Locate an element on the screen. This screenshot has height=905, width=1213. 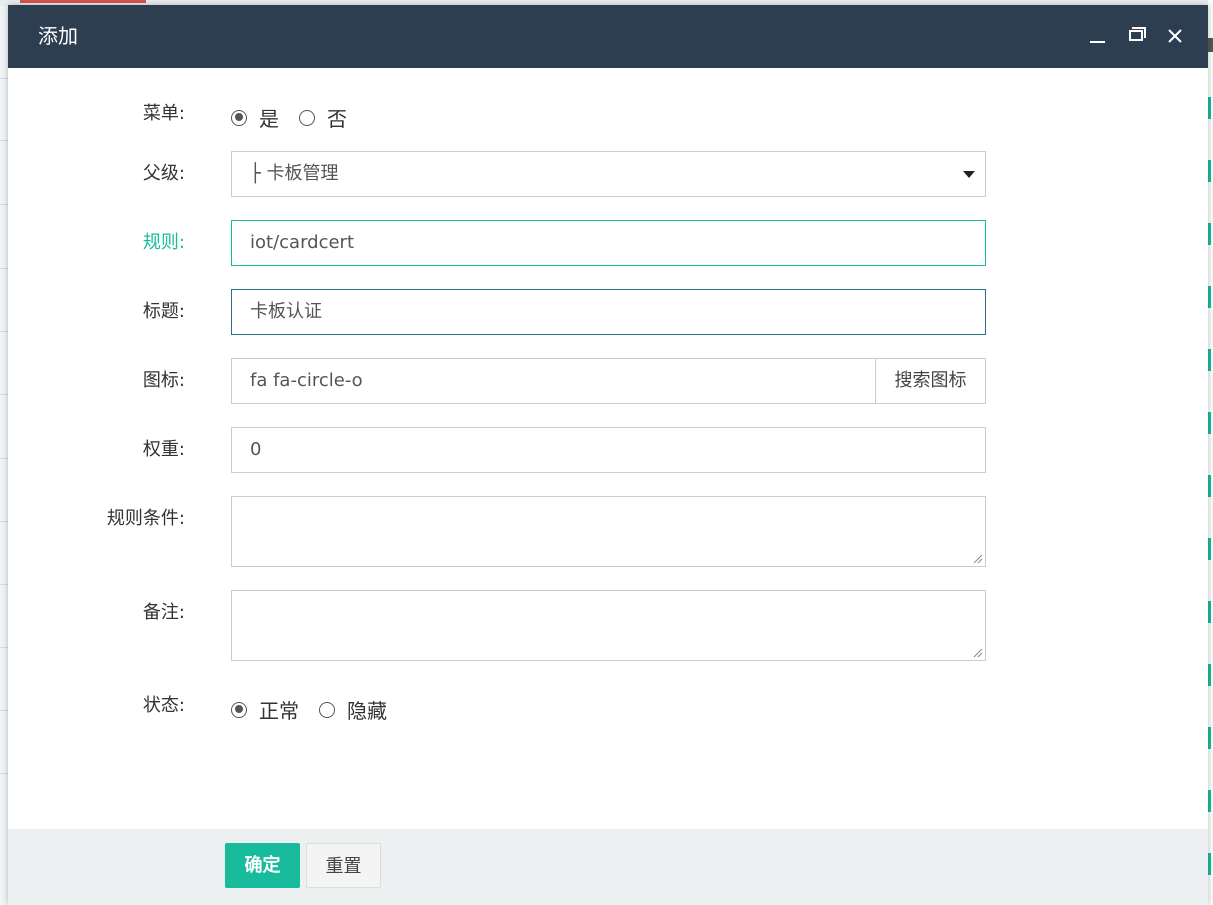
dialog-header: 添加 is located at coordinates (608, 36).